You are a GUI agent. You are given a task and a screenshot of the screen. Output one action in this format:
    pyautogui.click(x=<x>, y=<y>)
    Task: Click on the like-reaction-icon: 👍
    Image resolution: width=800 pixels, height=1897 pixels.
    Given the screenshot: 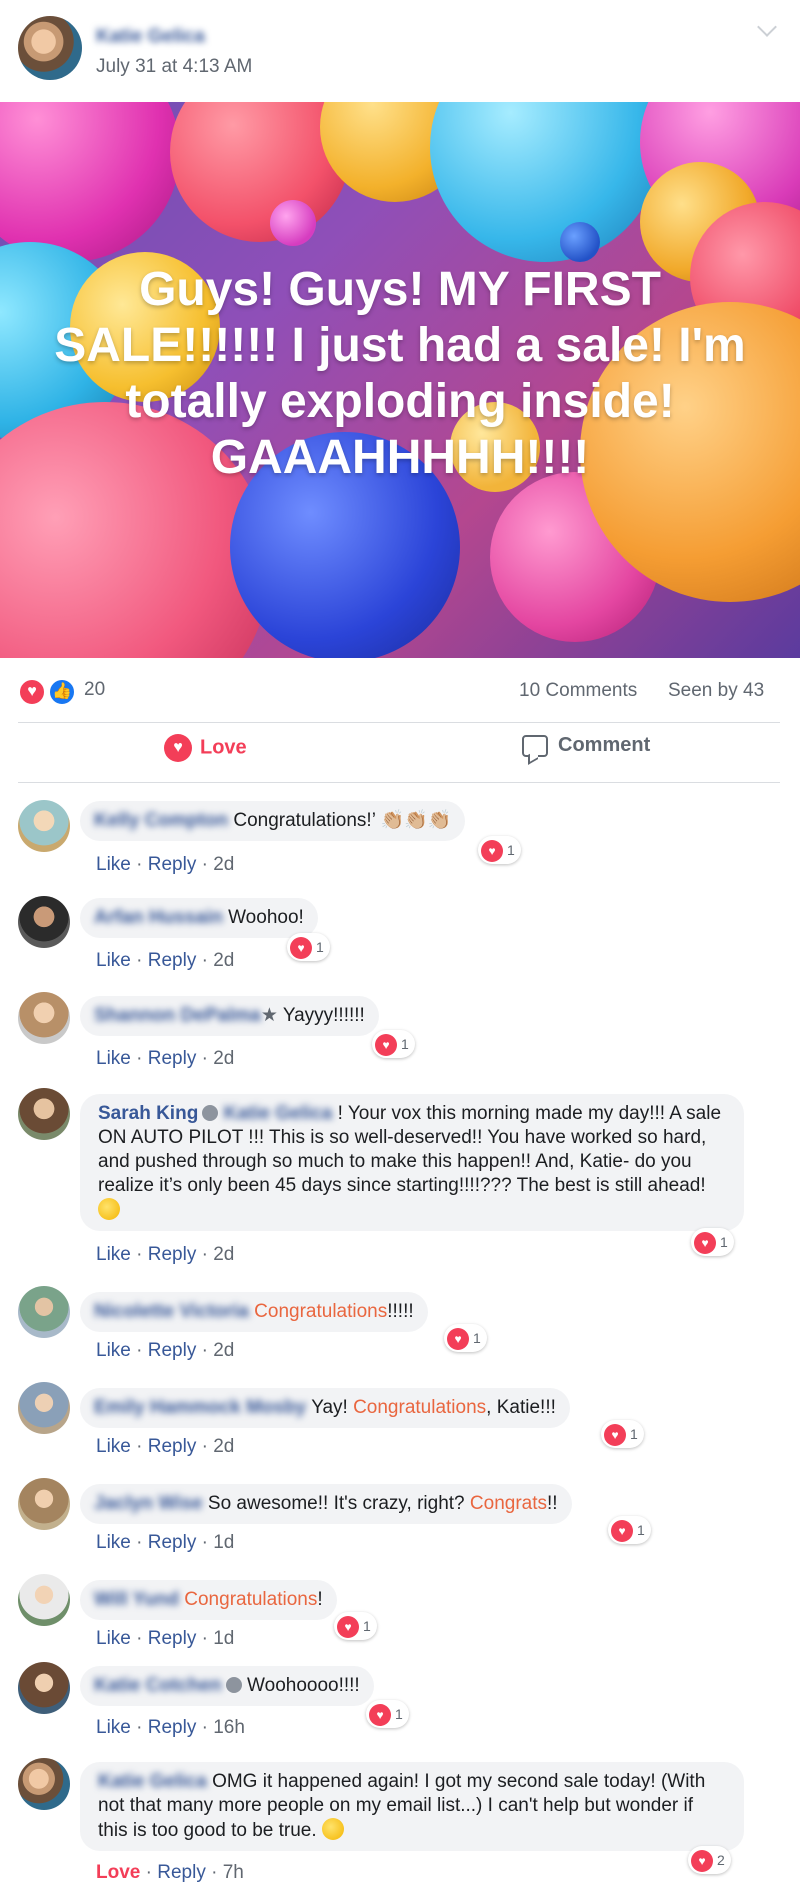 What is the action you would take?
    pyautogui.click(x=62, y=692)
    